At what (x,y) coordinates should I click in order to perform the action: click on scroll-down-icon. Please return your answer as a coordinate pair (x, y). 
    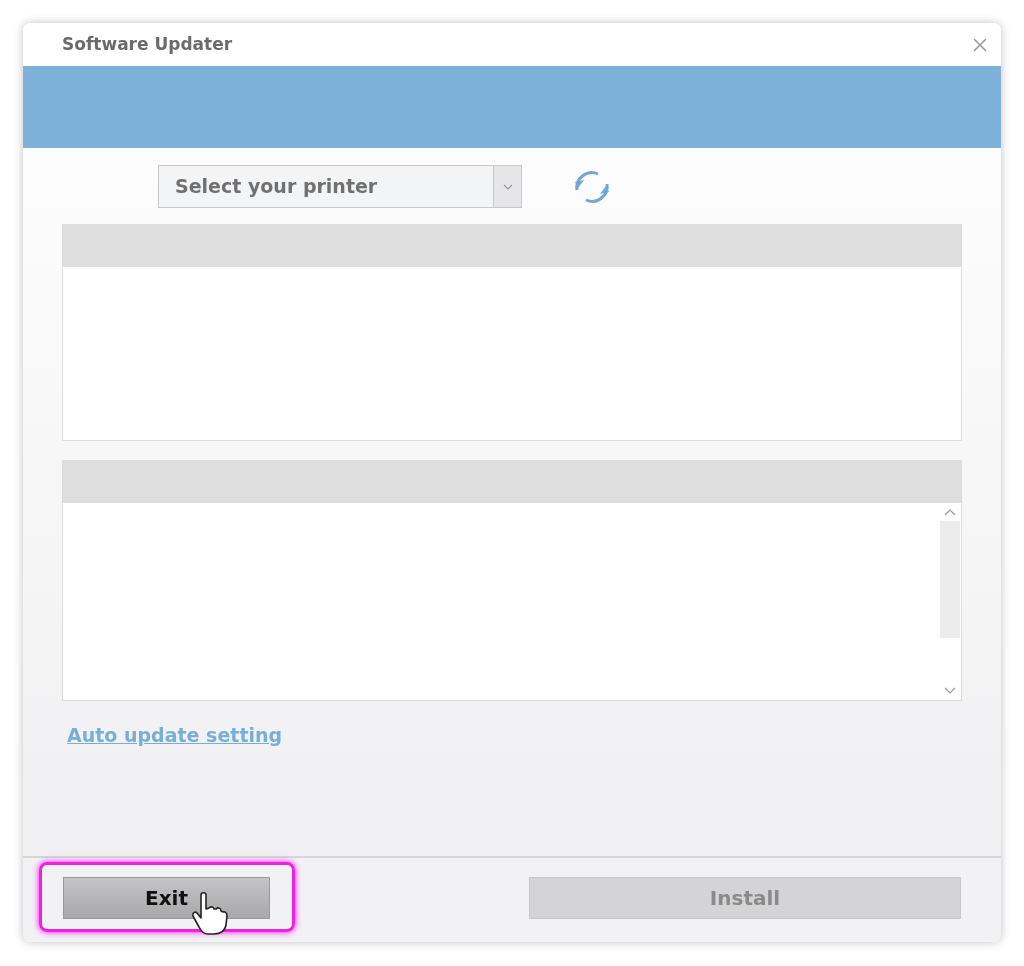
    Looking at the image, I should click on (950, 691).